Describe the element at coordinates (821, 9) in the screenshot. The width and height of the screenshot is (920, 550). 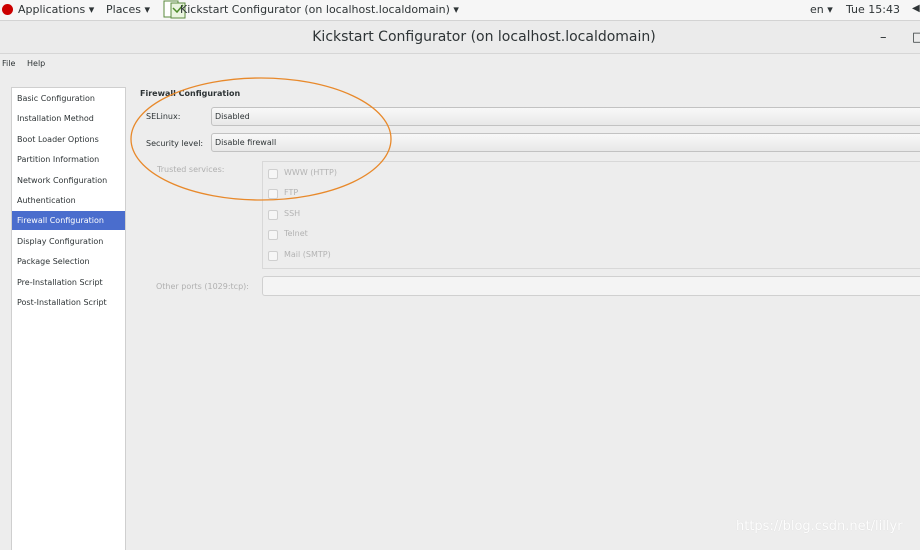
I see `language-menu: en ▾` at that location.